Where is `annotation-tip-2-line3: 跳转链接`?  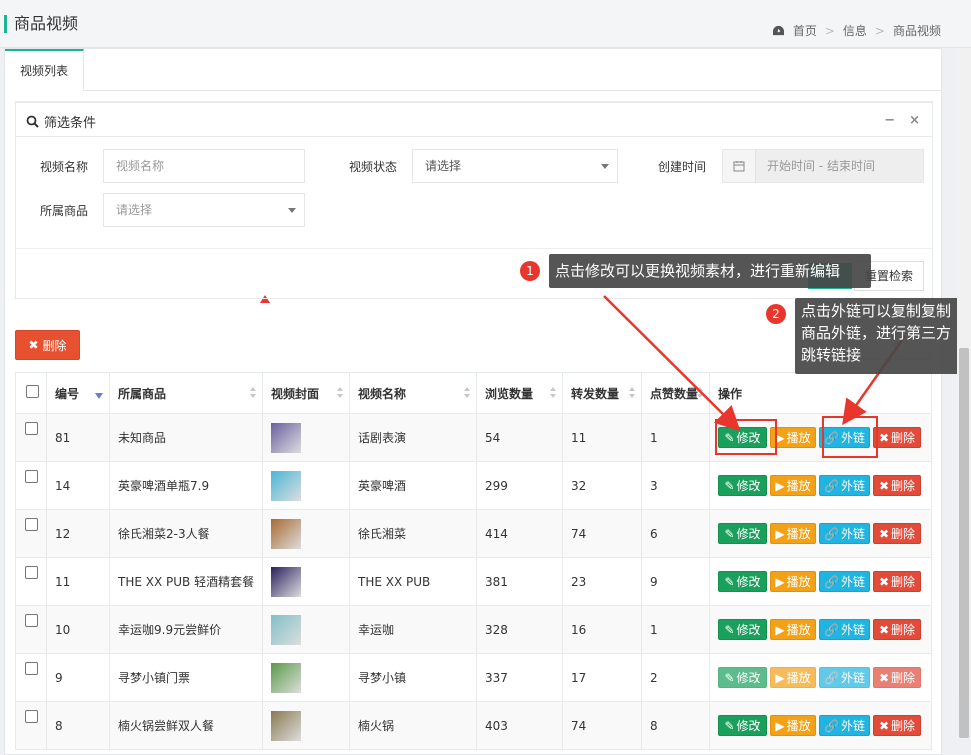
annotation-tip-2-line3: 跳转链接 is located at coordinates (831, 355).